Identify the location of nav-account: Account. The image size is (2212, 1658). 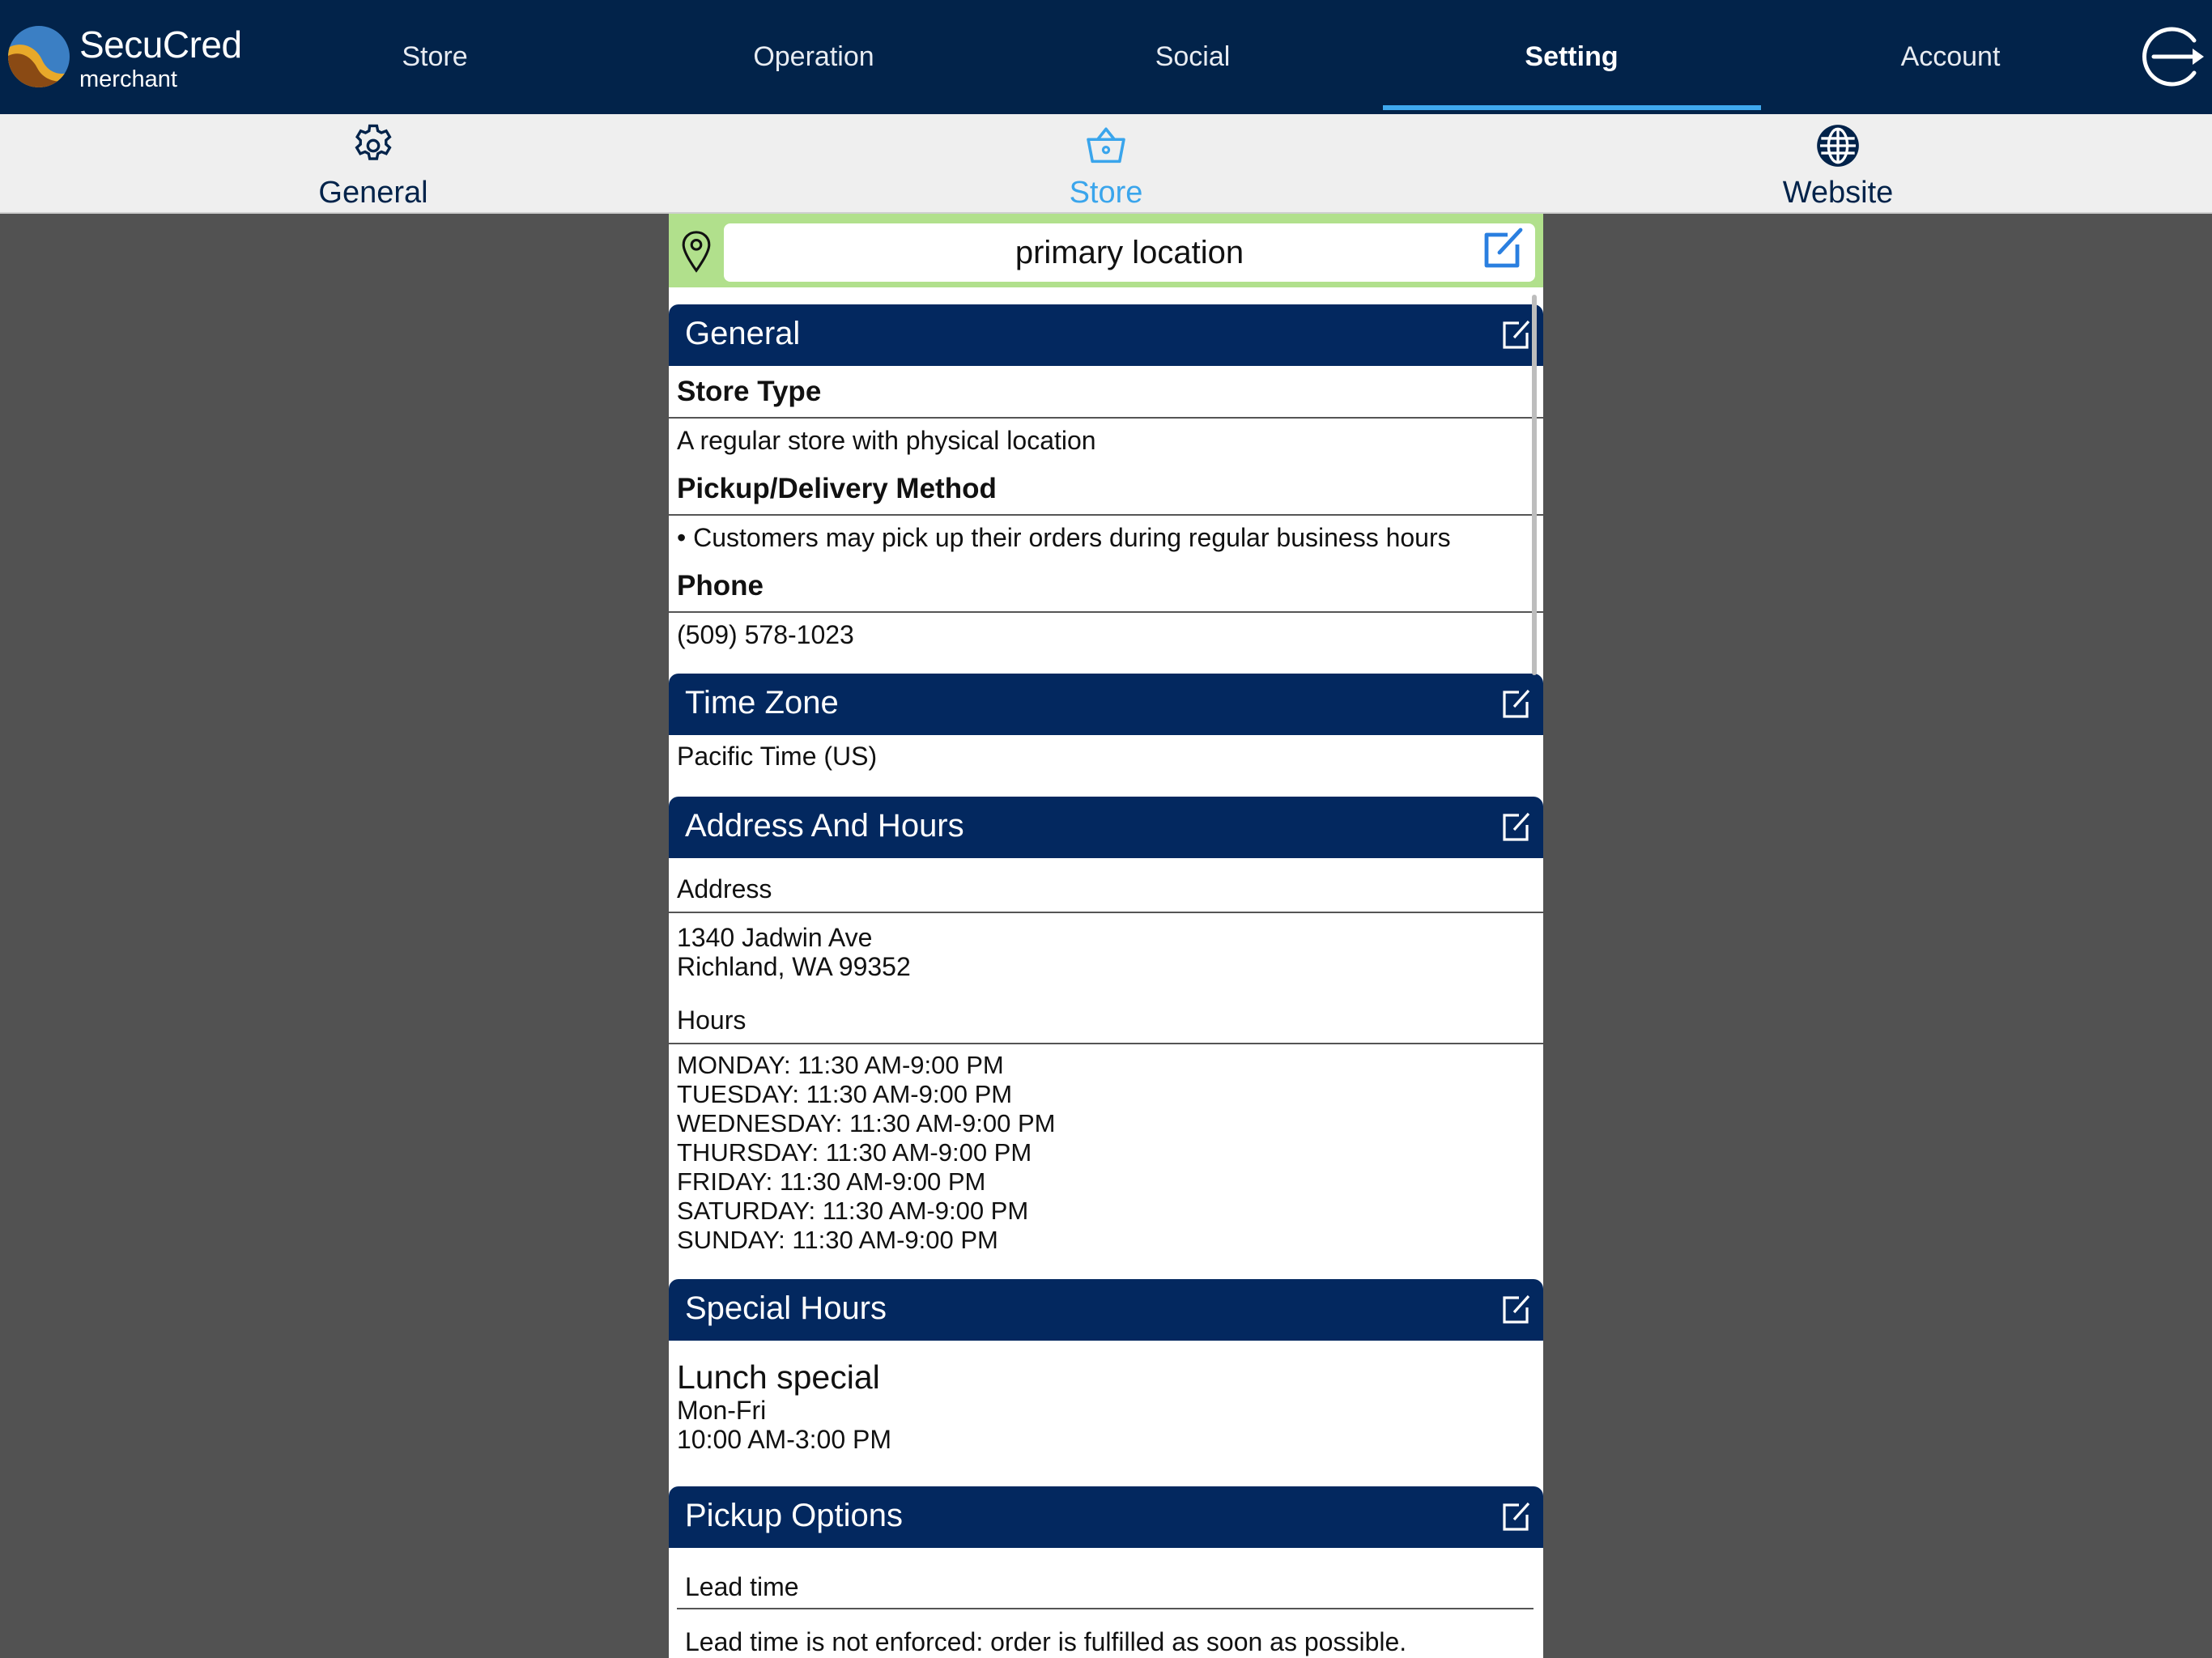
(1950, 57).